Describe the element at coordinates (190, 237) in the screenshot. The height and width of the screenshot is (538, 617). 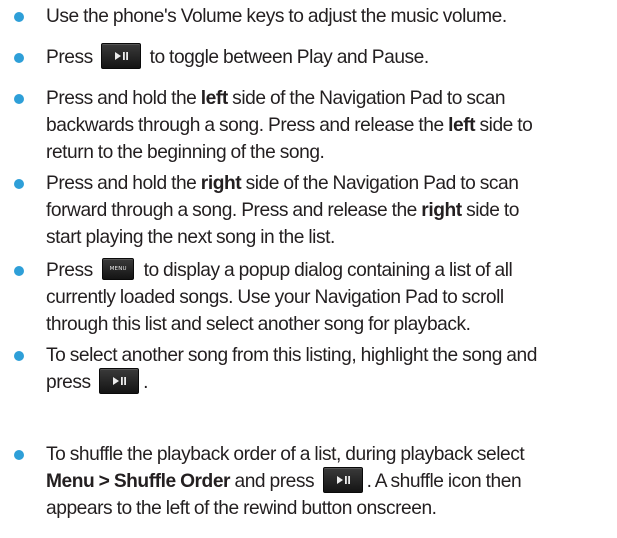
I see `item-text: start playing the next song in the list.` at that location.